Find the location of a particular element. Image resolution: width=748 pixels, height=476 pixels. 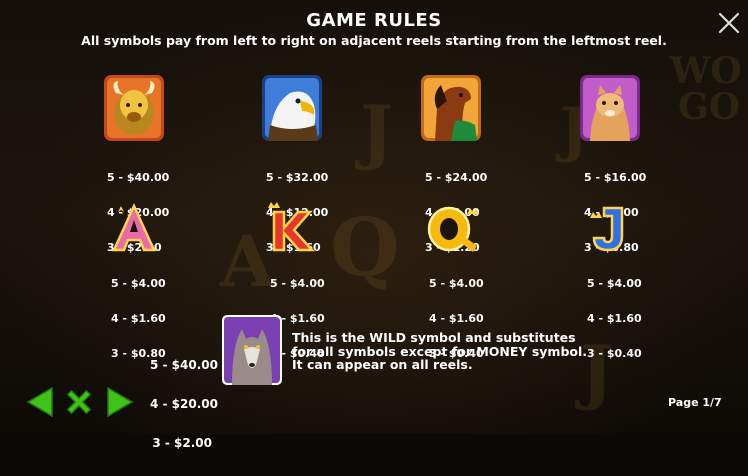

pay-4: 4 - $20.00 is located at coordinates (184, 404).